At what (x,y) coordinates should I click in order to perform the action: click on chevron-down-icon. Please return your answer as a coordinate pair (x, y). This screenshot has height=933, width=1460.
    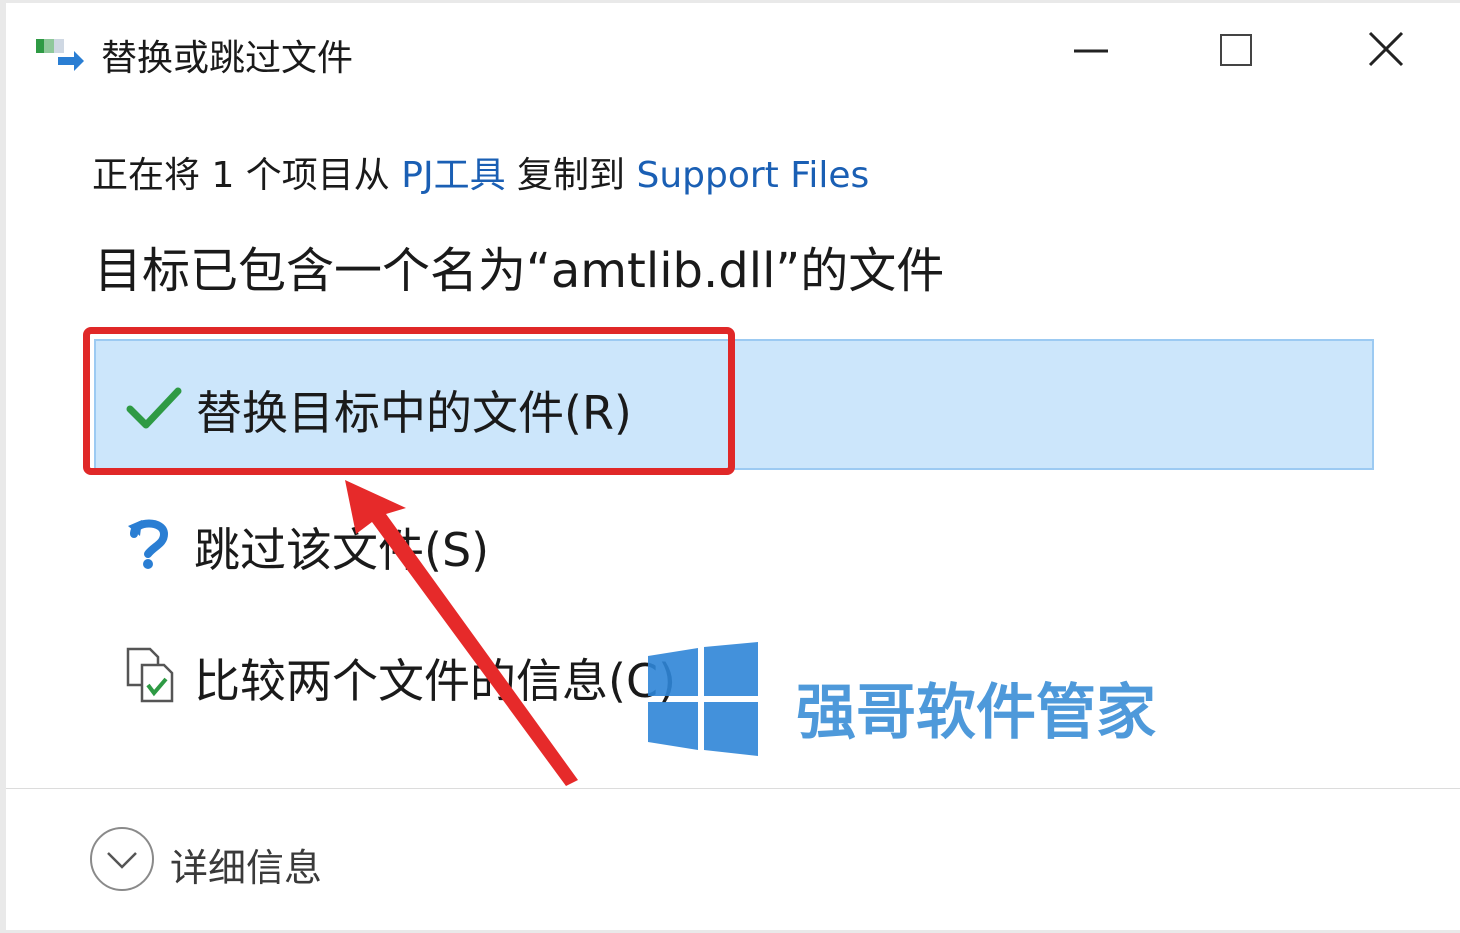
    Looking at the image, I should click on (122, 860).